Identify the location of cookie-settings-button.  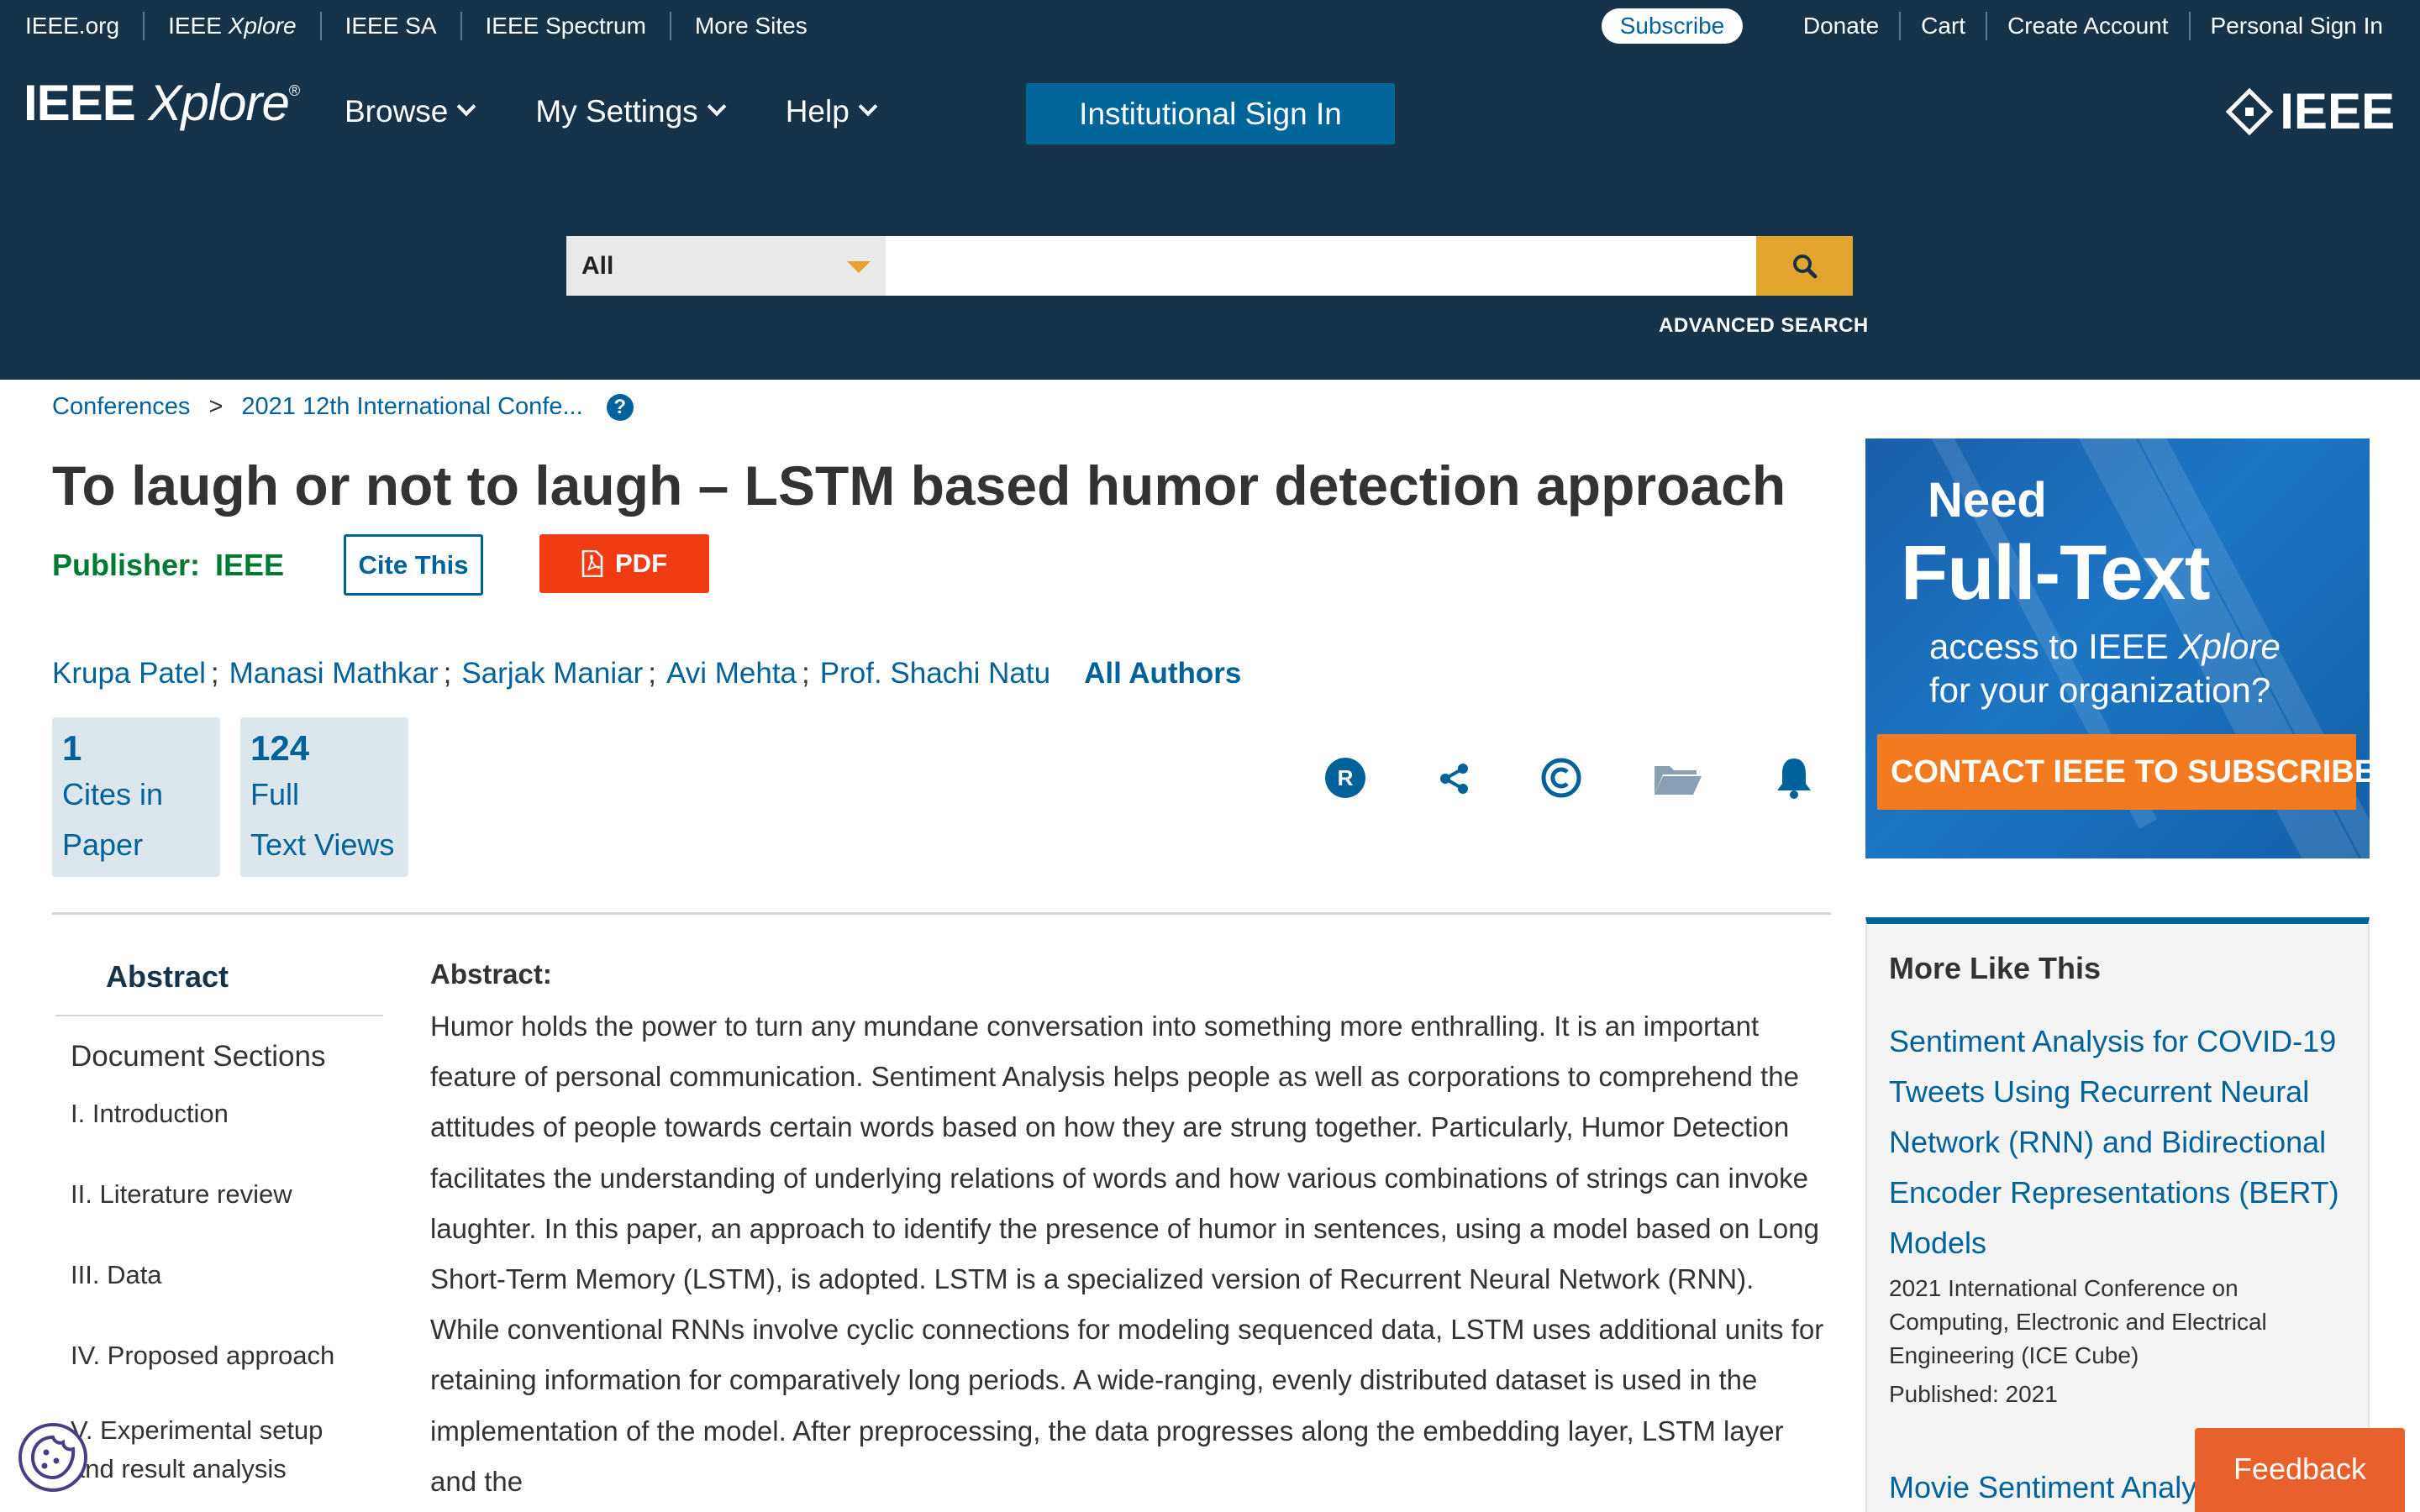
(52, 1457).